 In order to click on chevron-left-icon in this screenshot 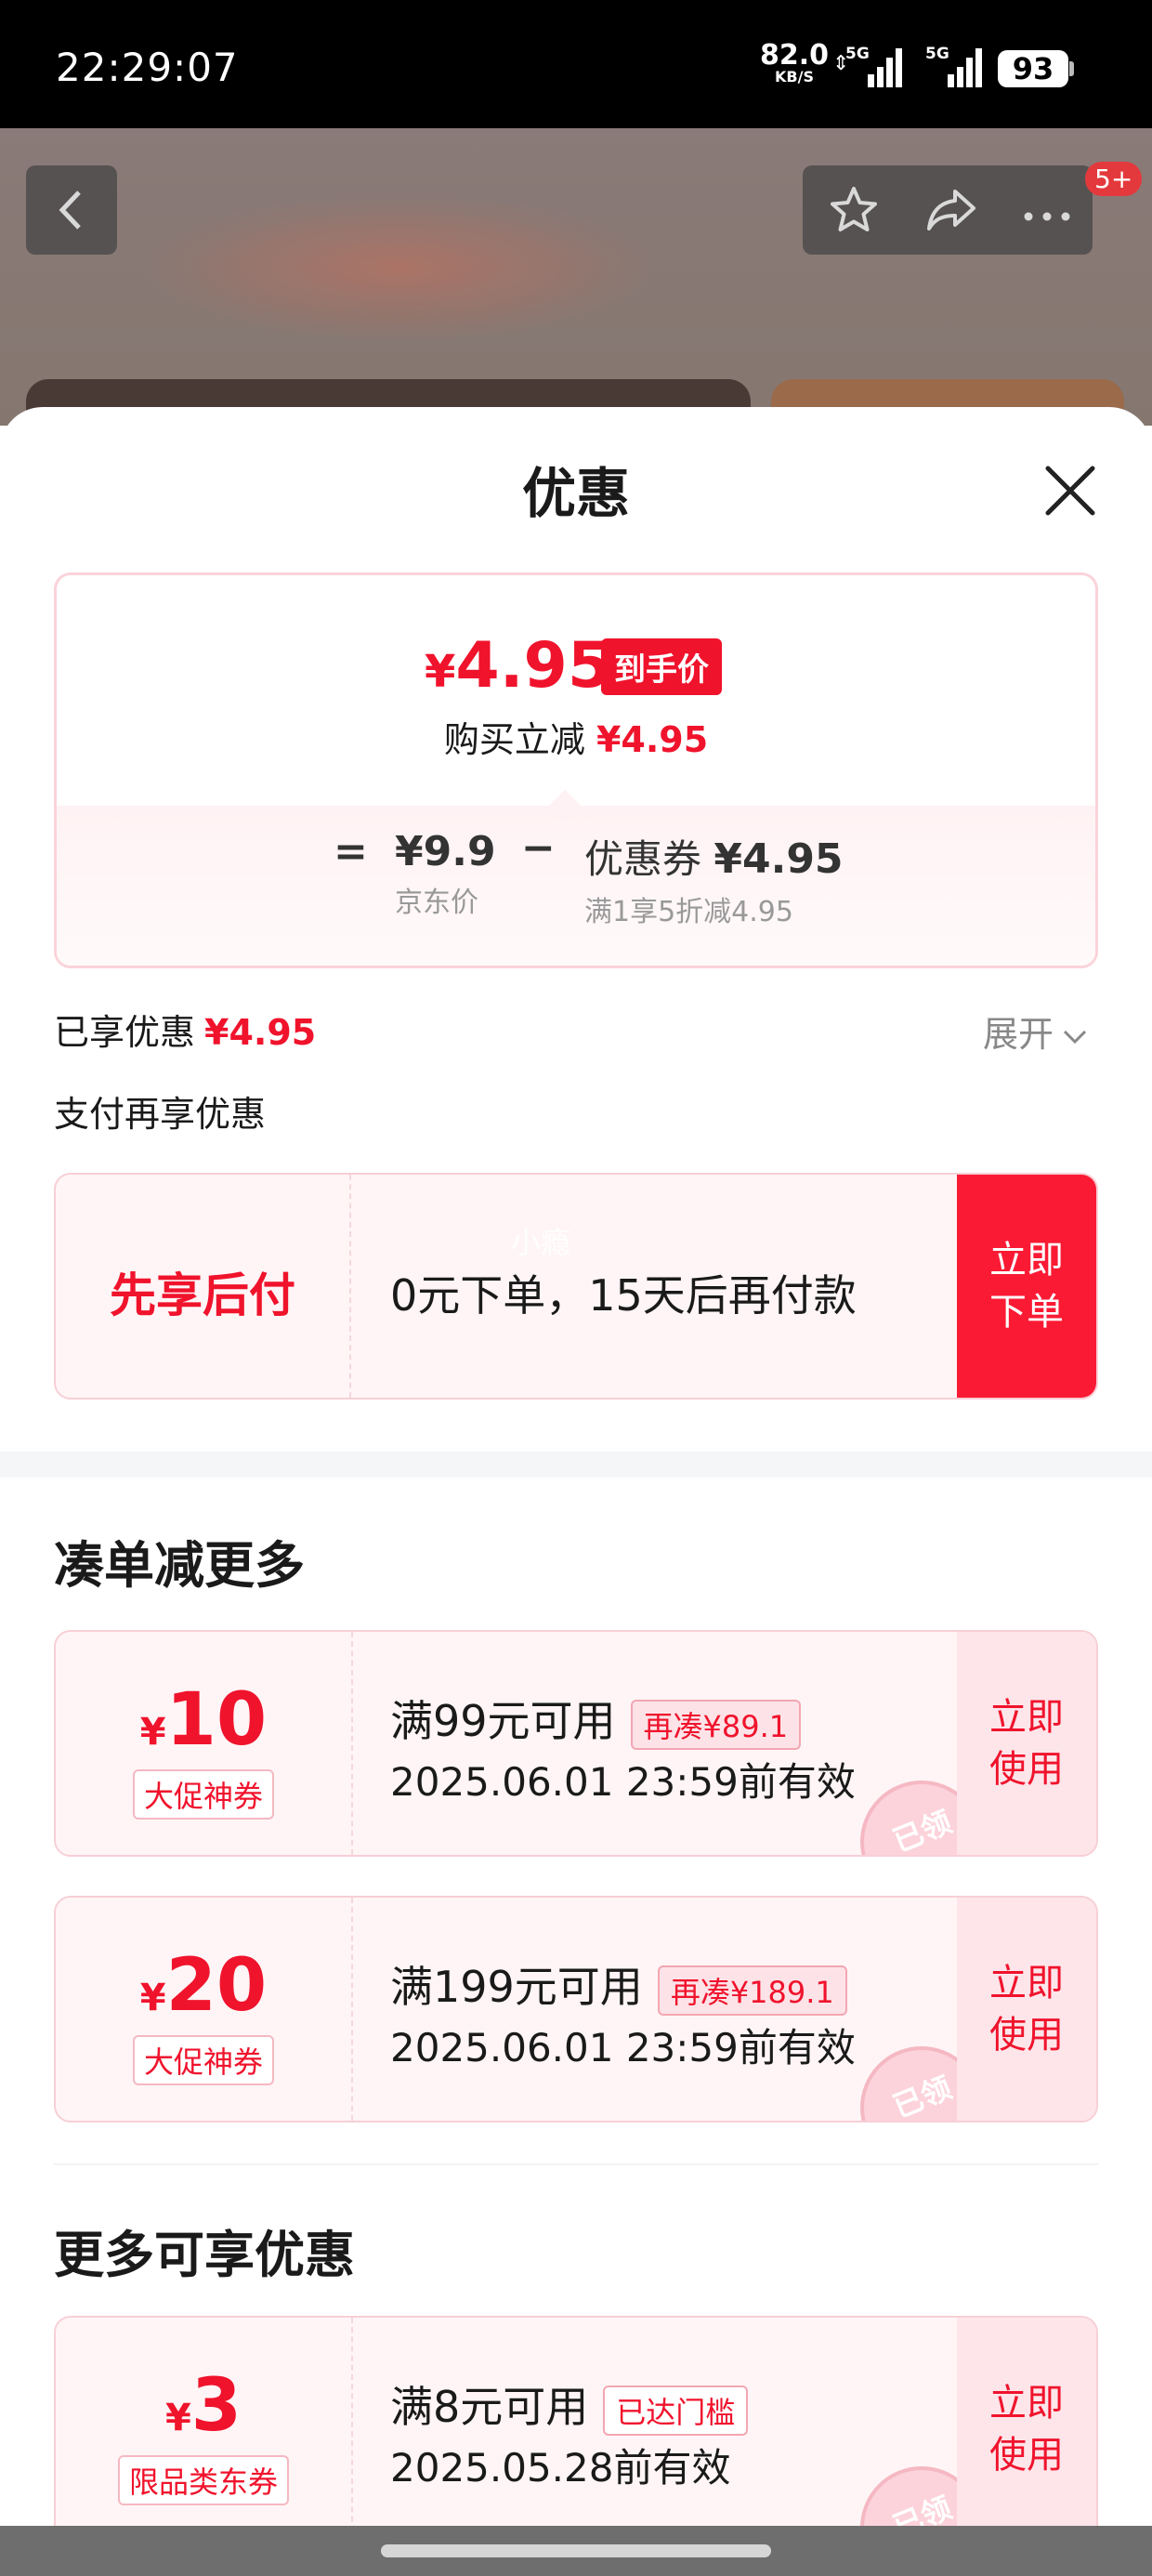, I will do `click(71, 213)`.